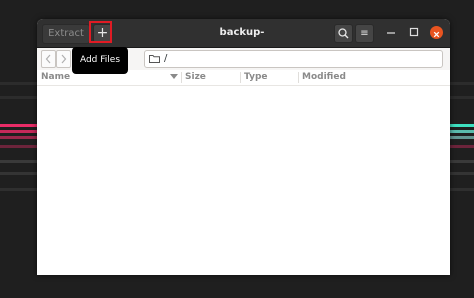 The height and width of the screenshot is (298, 474). What do you see at coordinates (66, 34) in the screenshot?
I see `extract-button: Extract` at bounding box center [66, 34].